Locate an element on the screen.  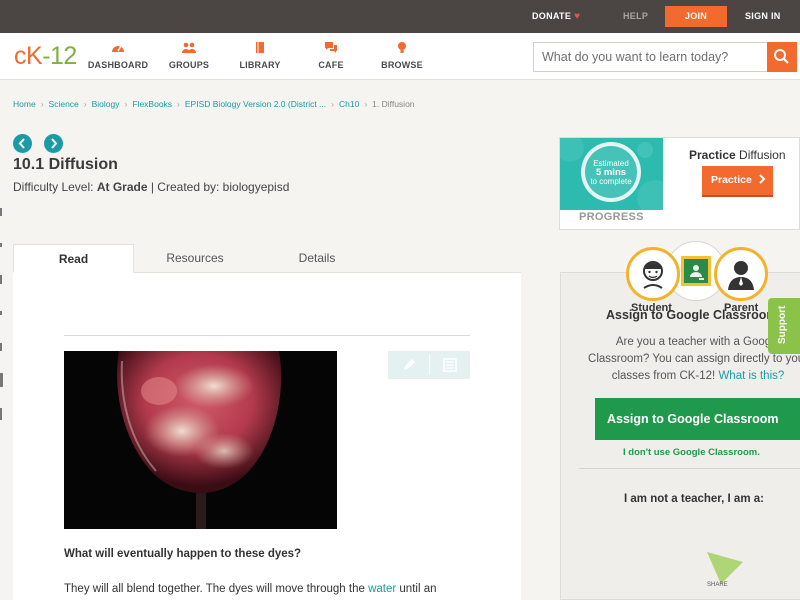
content-tabs: Read Resources Details is located at coordinates (267, 258).